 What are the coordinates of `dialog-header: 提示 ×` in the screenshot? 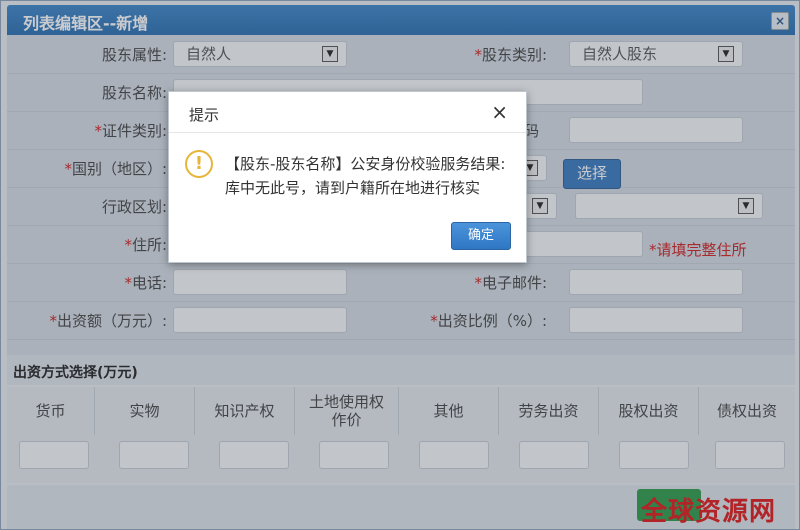 It's located at (347, 112).